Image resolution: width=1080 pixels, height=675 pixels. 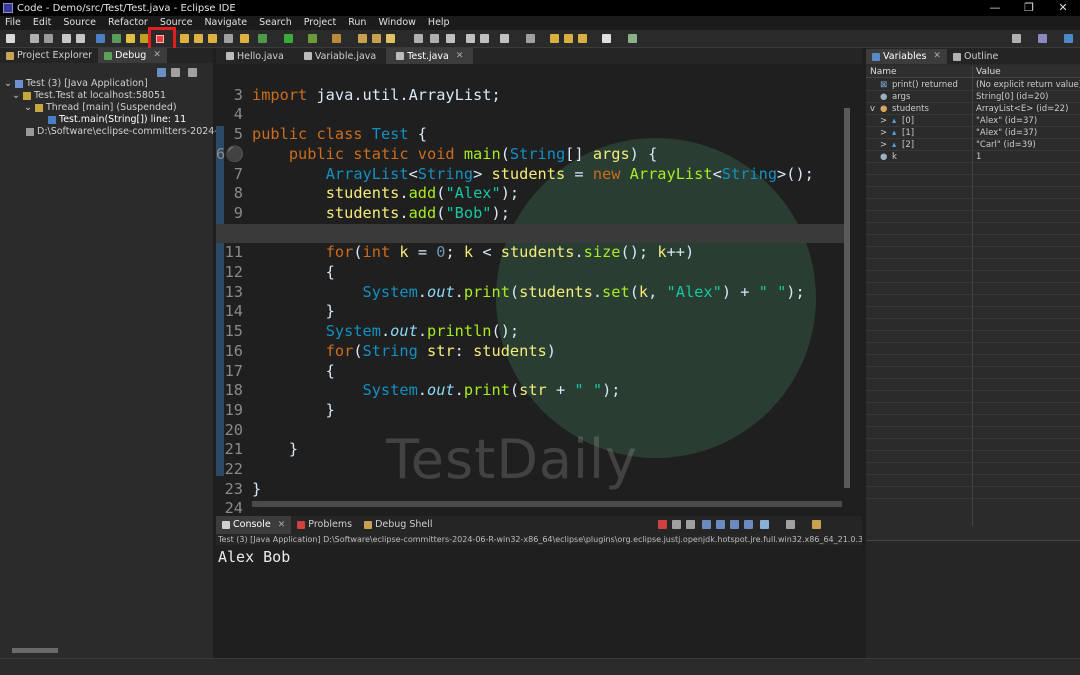 I want to click on tab-problems: Problems, so click(x=324, y=525).